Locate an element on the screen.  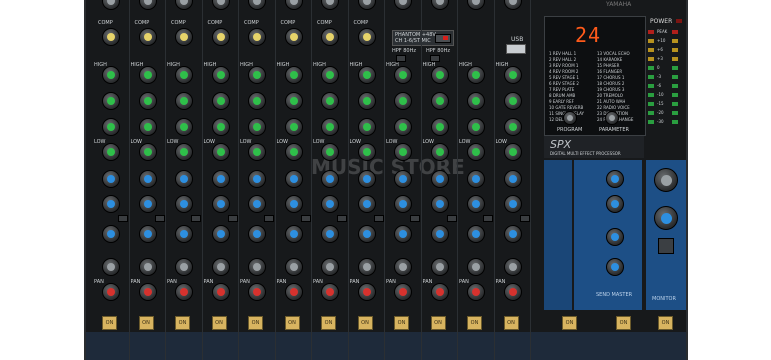
phones-knob is located at coordinates (666, 218).